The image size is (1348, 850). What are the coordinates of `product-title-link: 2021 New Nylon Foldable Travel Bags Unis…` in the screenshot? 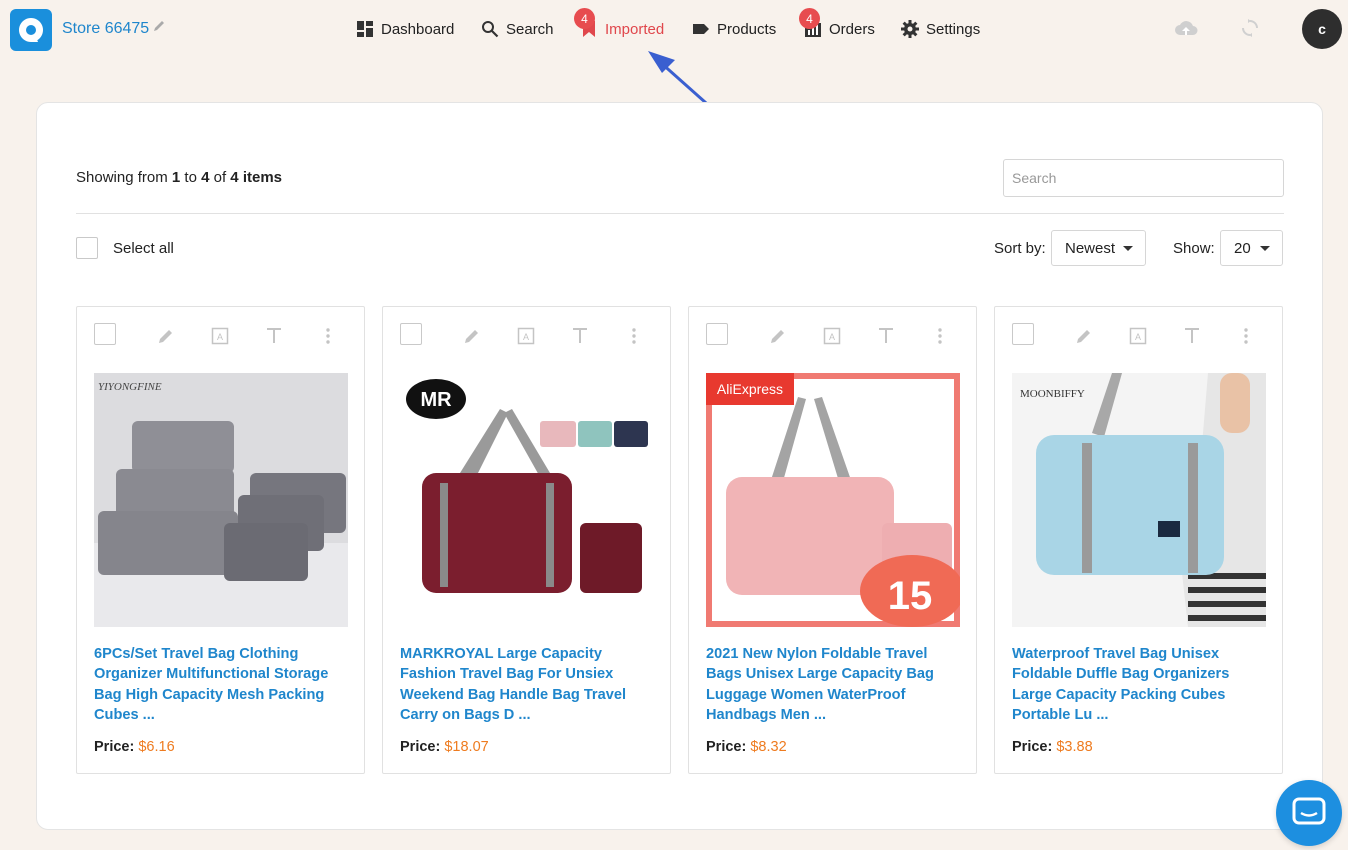 It's located at (831, 685).